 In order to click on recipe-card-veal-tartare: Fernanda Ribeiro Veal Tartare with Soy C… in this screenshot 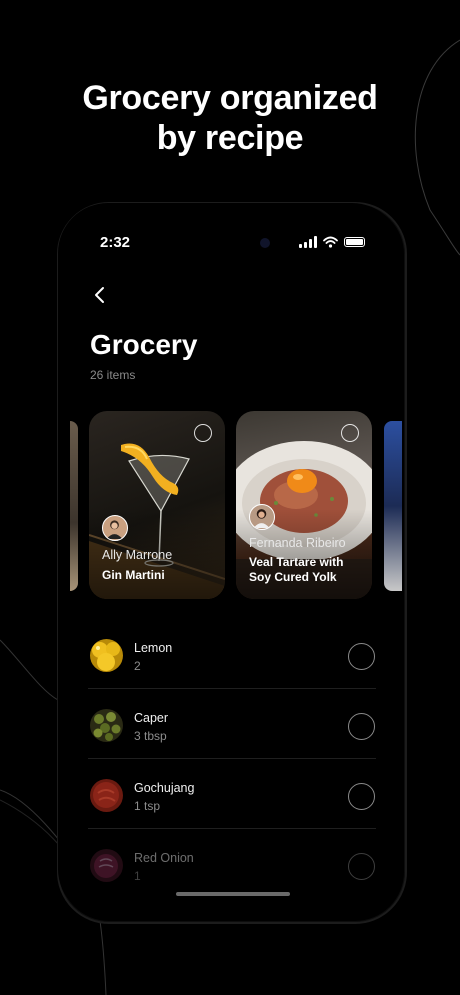, I will do `click(304, 505)`.